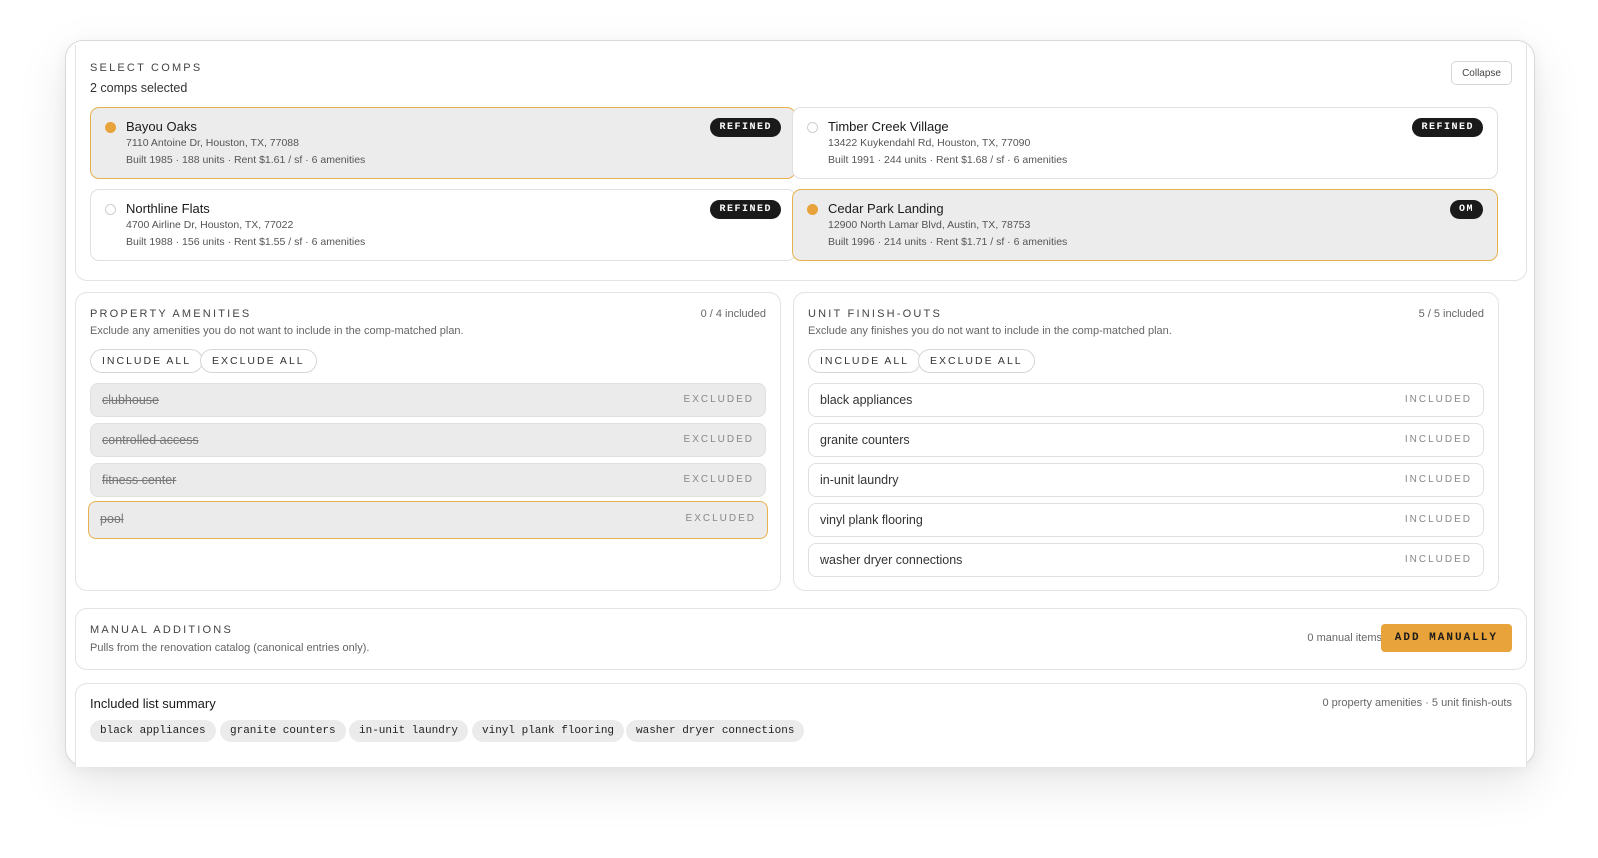  I want to click on amenity-row-pool: pool EXCLUDED, so click(428, 520).